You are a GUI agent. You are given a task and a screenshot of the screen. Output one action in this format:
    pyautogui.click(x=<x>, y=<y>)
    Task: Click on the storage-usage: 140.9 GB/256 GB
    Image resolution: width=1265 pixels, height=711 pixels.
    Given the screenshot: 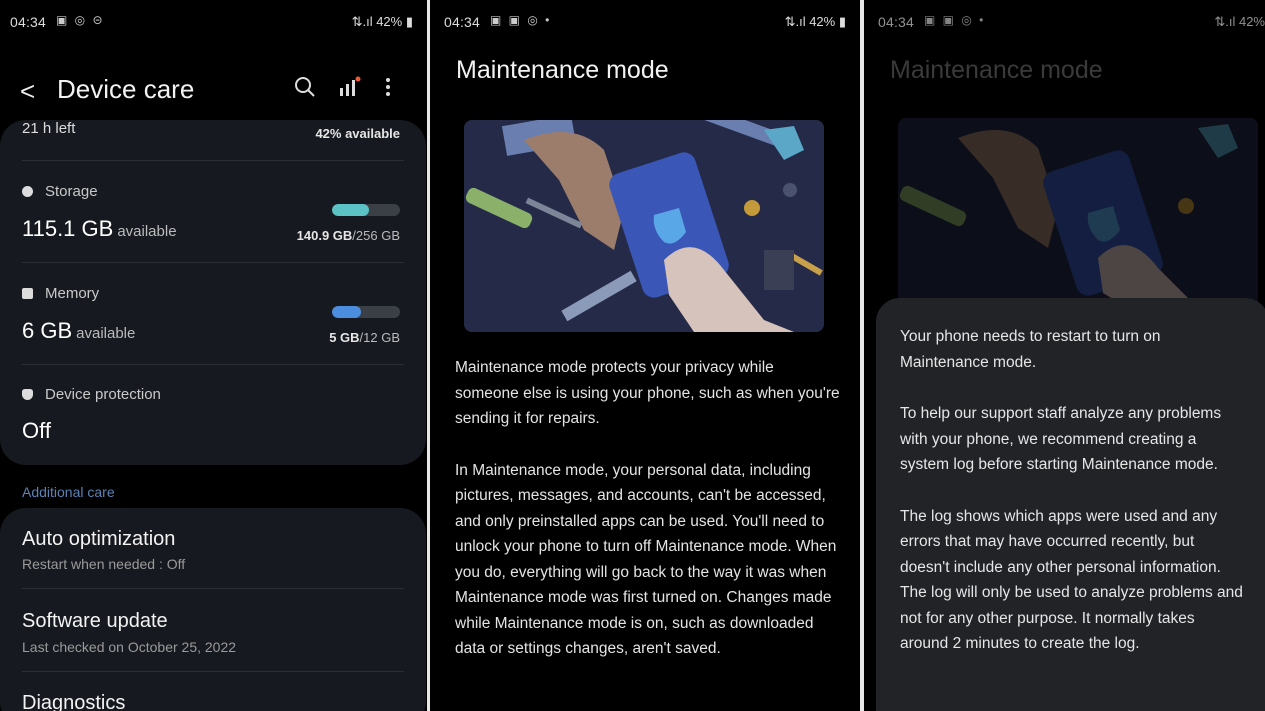 What is the action you would take?
    pyautogui.click(x=348, y=235)
    